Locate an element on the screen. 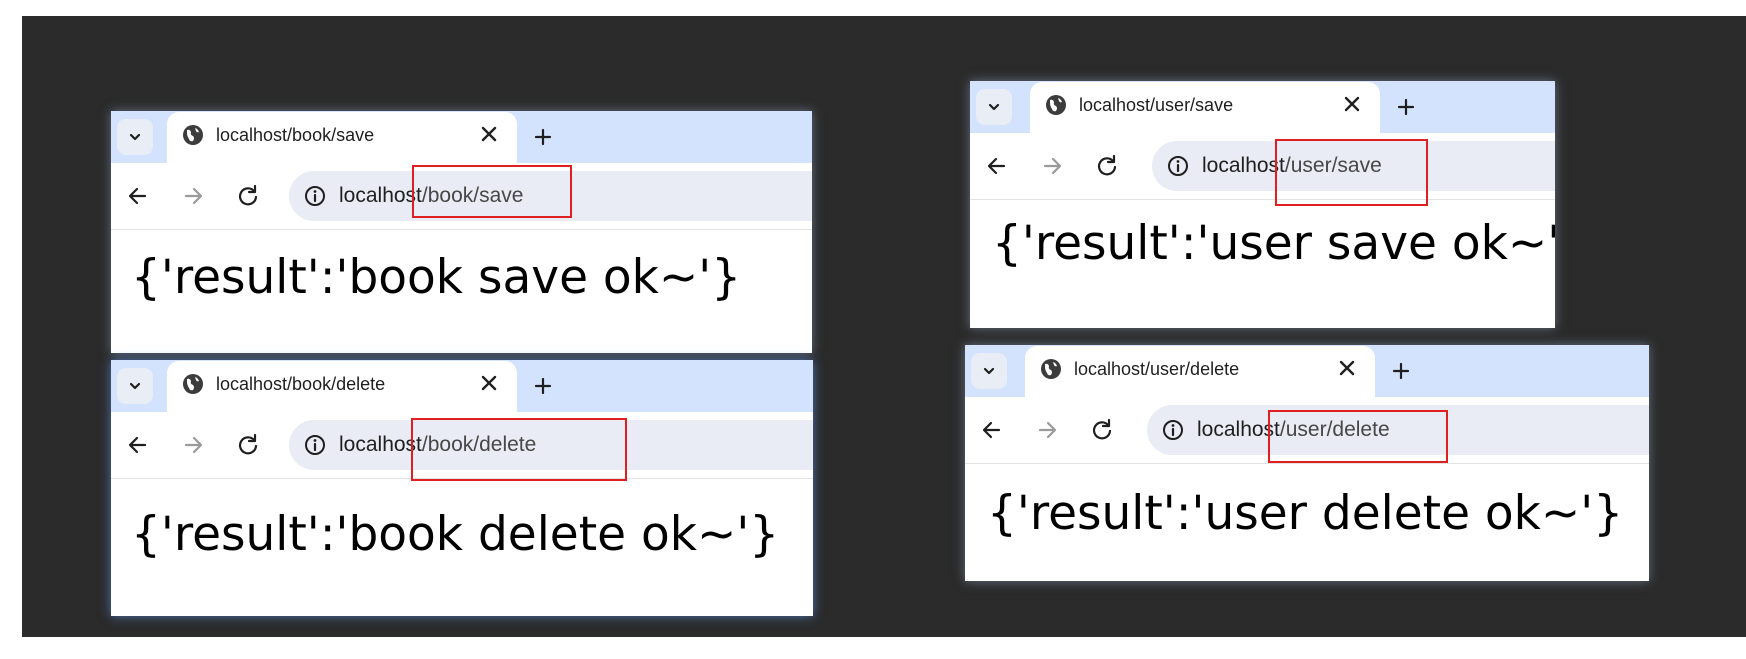  page-content: {'result':'user delete ok~'} is located at coordinates (1307, 522).